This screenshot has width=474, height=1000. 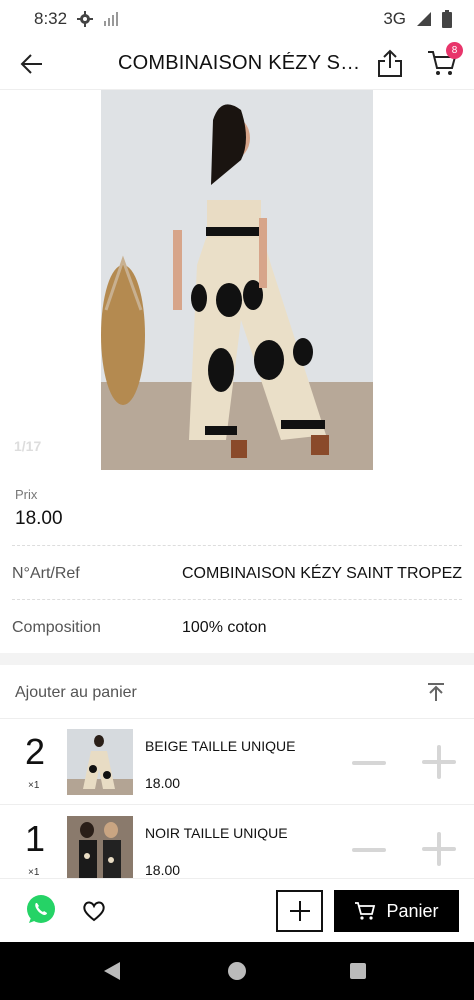 I want to click on cart-button: Panier, so click(x=396, y=911).